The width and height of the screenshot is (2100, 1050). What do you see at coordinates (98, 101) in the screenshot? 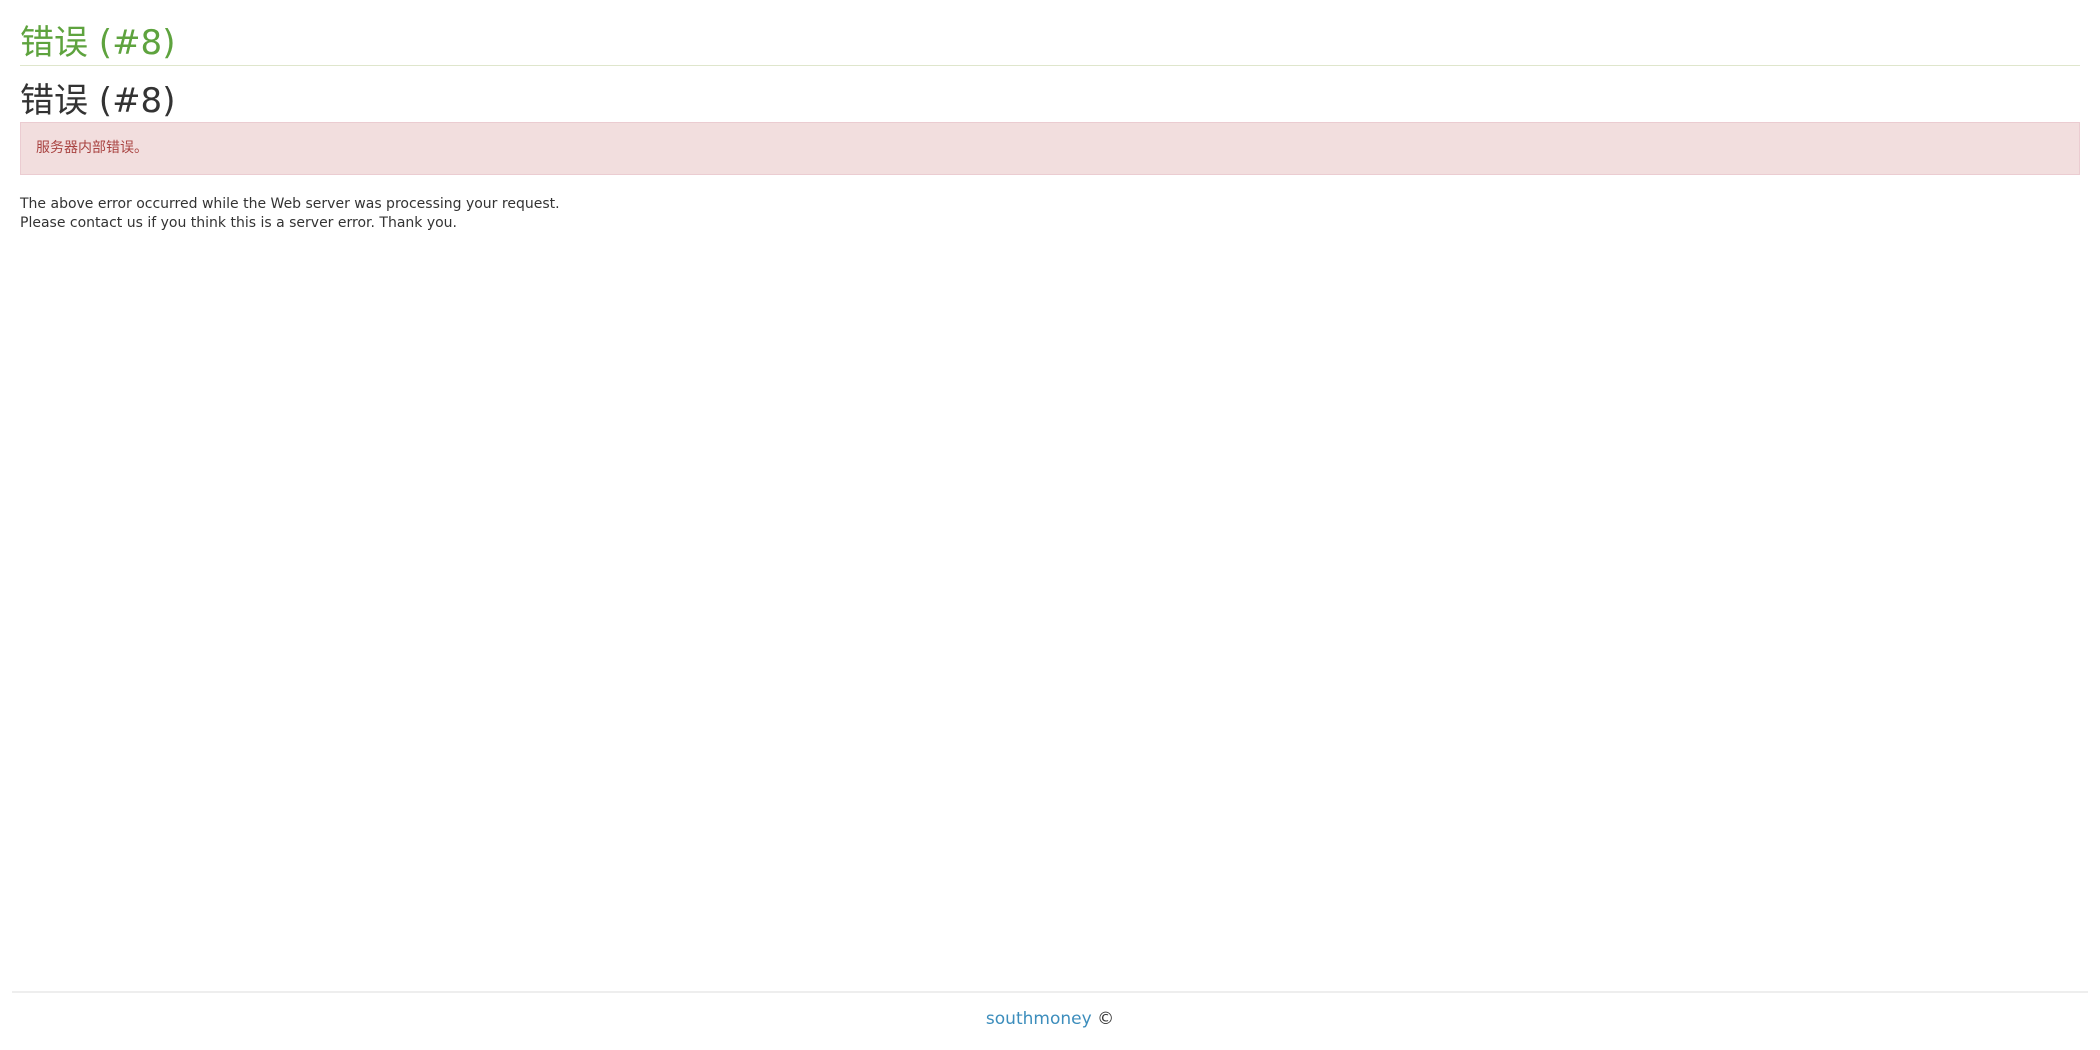
I see `error-title: 错误 (#8)` at bounding box center [98, 101].